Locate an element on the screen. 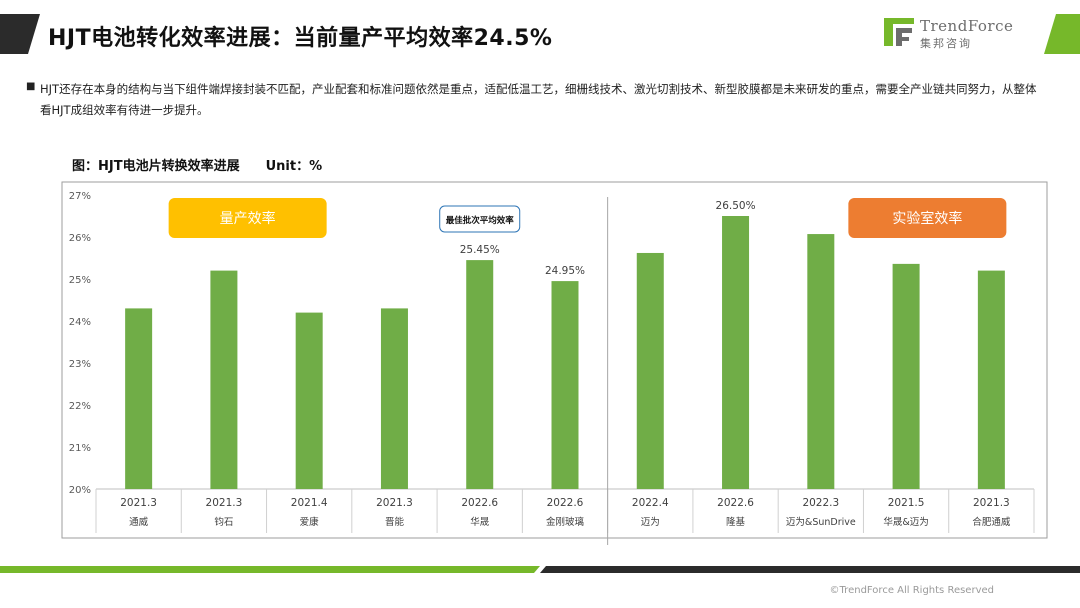 The image size is (1080, 608). x-tick-label-company: 钧石 is located at coordinates (223, 522).